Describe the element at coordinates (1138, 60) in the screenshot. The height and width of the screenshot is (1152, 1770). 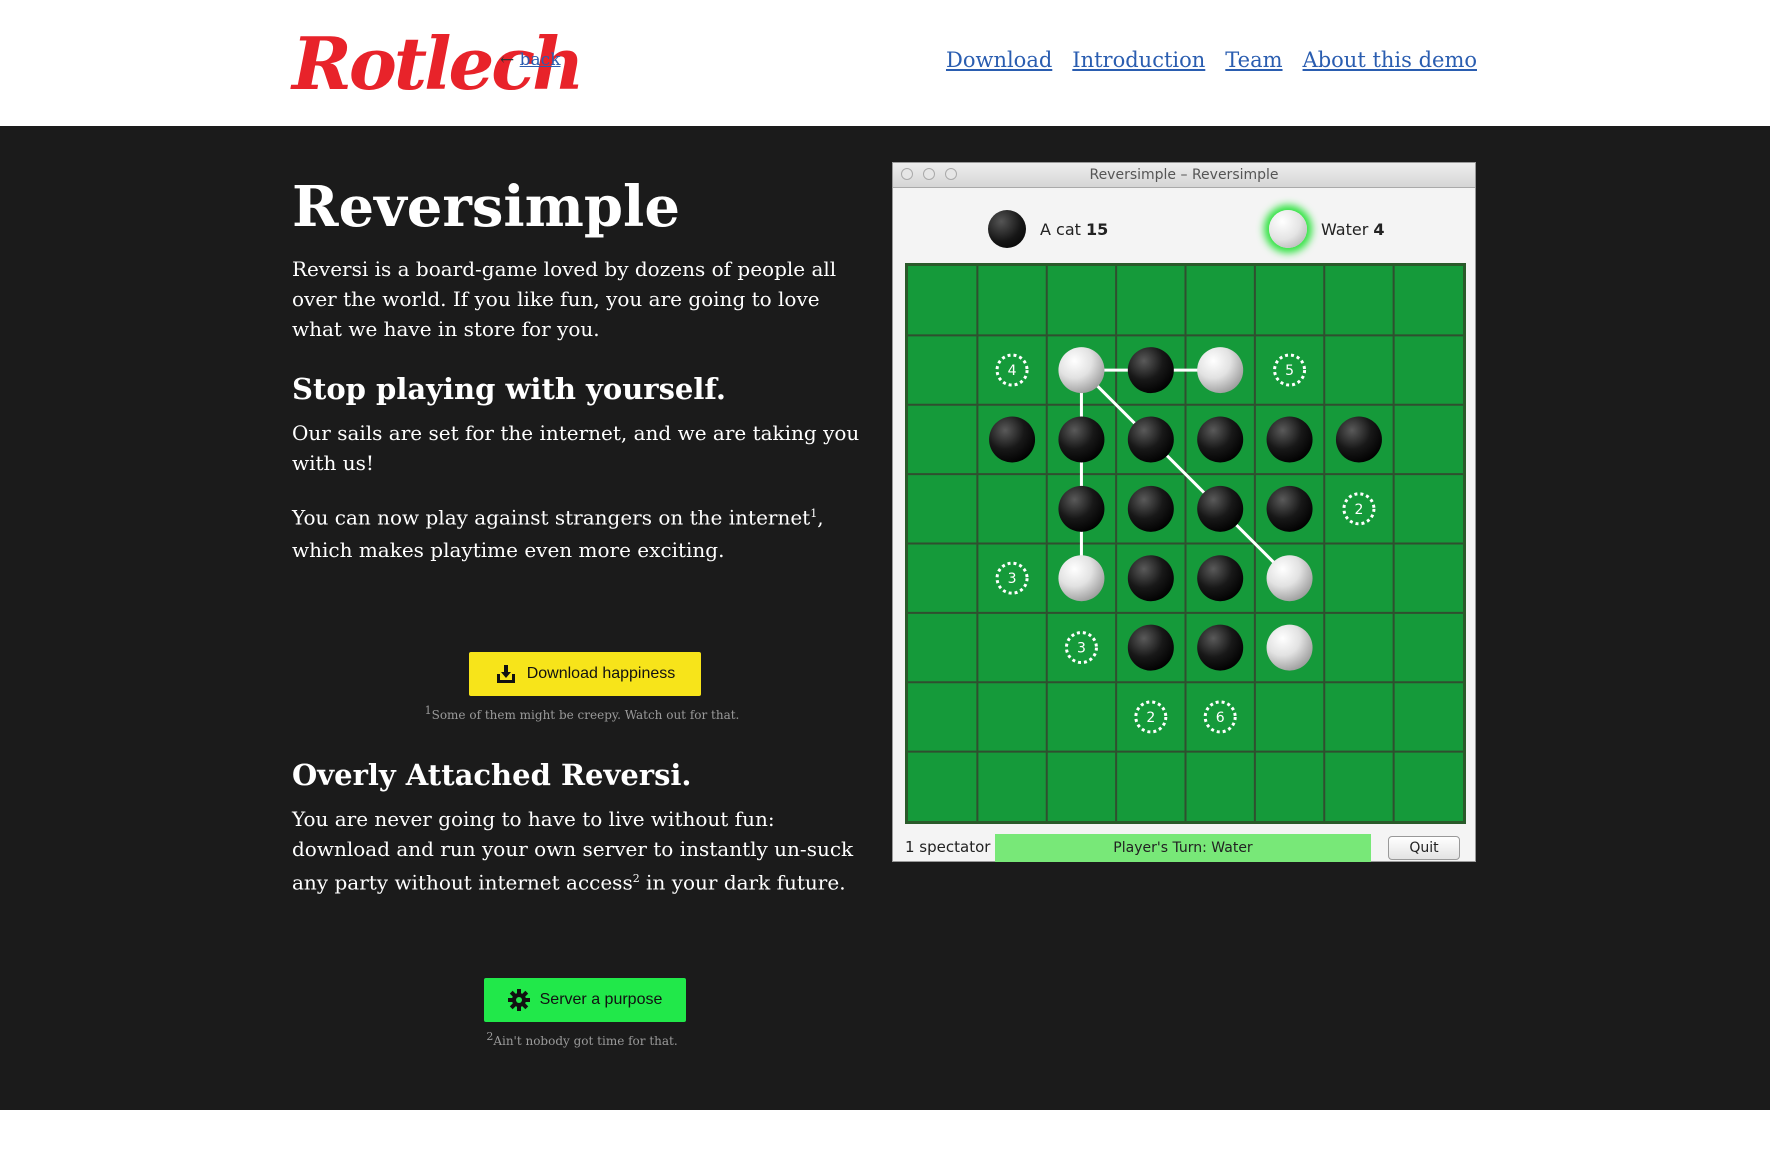
I see `nav-introduction: Introduction` at that location.